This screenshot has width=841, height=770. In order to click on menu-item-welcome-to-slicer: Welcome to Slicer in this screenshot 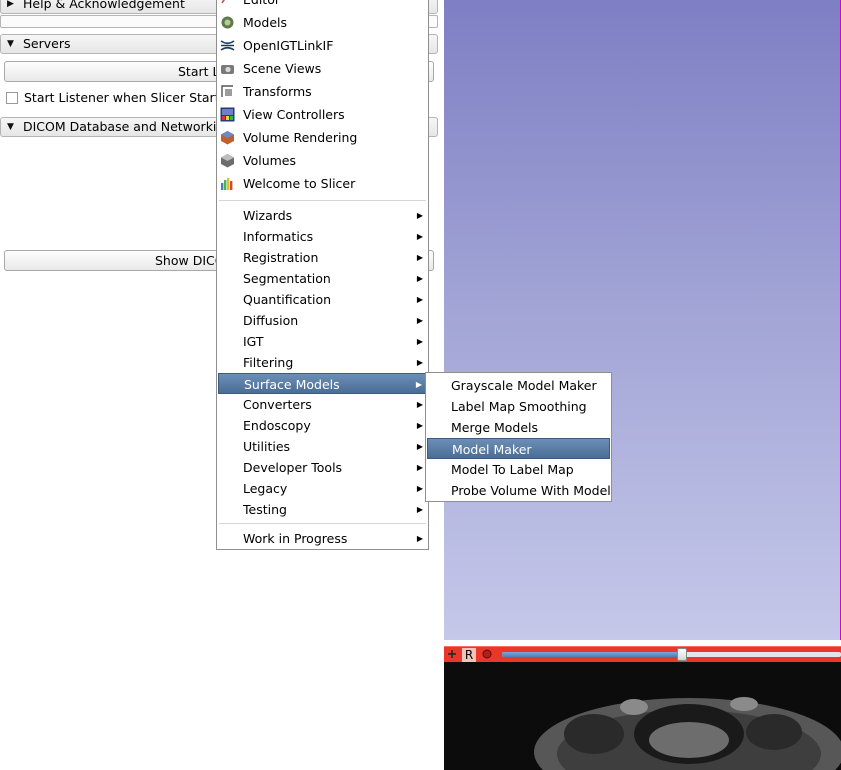, I will do `click(322, 183)`.